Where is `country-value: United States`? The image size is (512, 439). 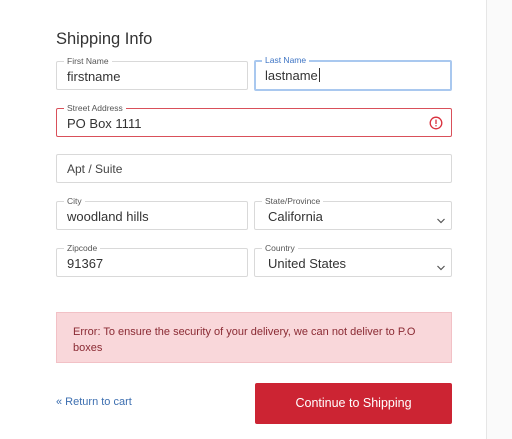 country-value: United States is located at coordinates (307, 263).